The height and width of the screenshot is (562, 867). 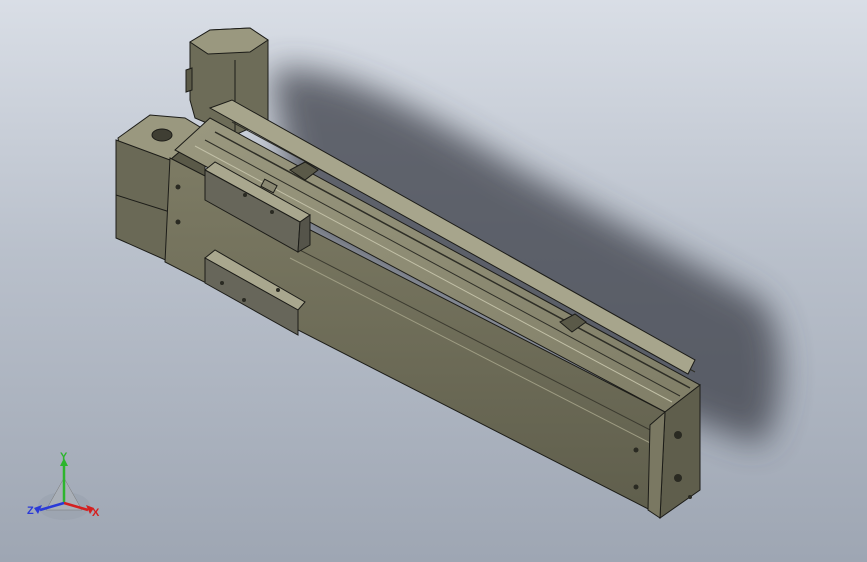 What do you see at coordinates (64, 457) in the screenshot?
I see `y-axis-label: Y` at bounding box center [64, 457].